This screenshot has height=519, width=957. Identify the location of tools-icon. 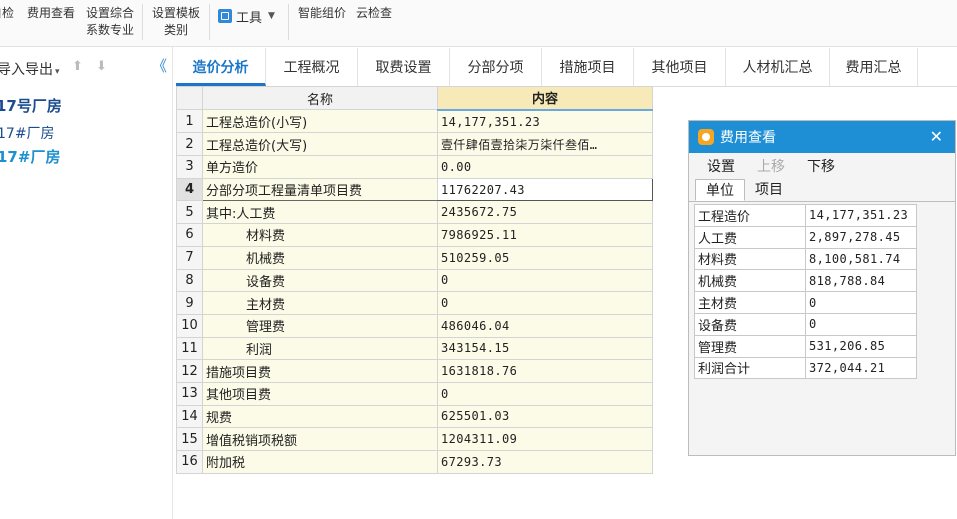
(225, 16).